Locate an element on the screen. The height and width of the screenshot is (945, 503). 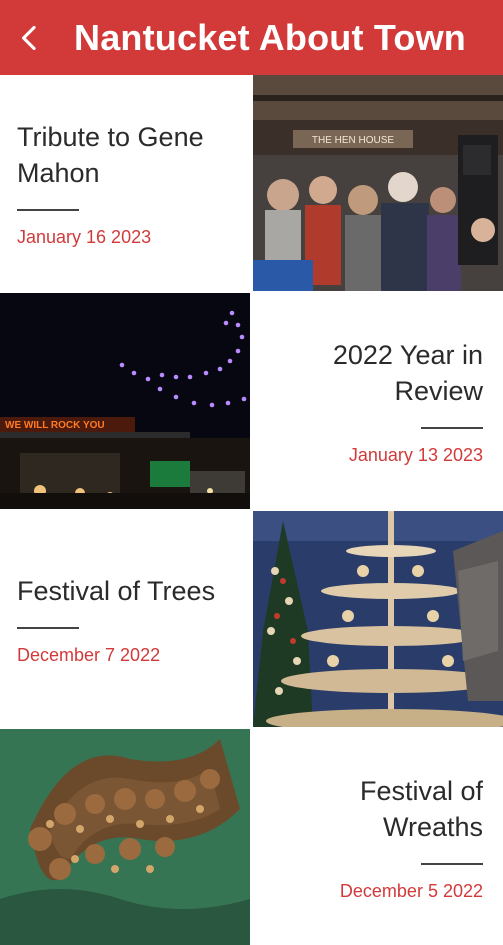
event-date: January 16 2023 is located at coordinates (84, 236).